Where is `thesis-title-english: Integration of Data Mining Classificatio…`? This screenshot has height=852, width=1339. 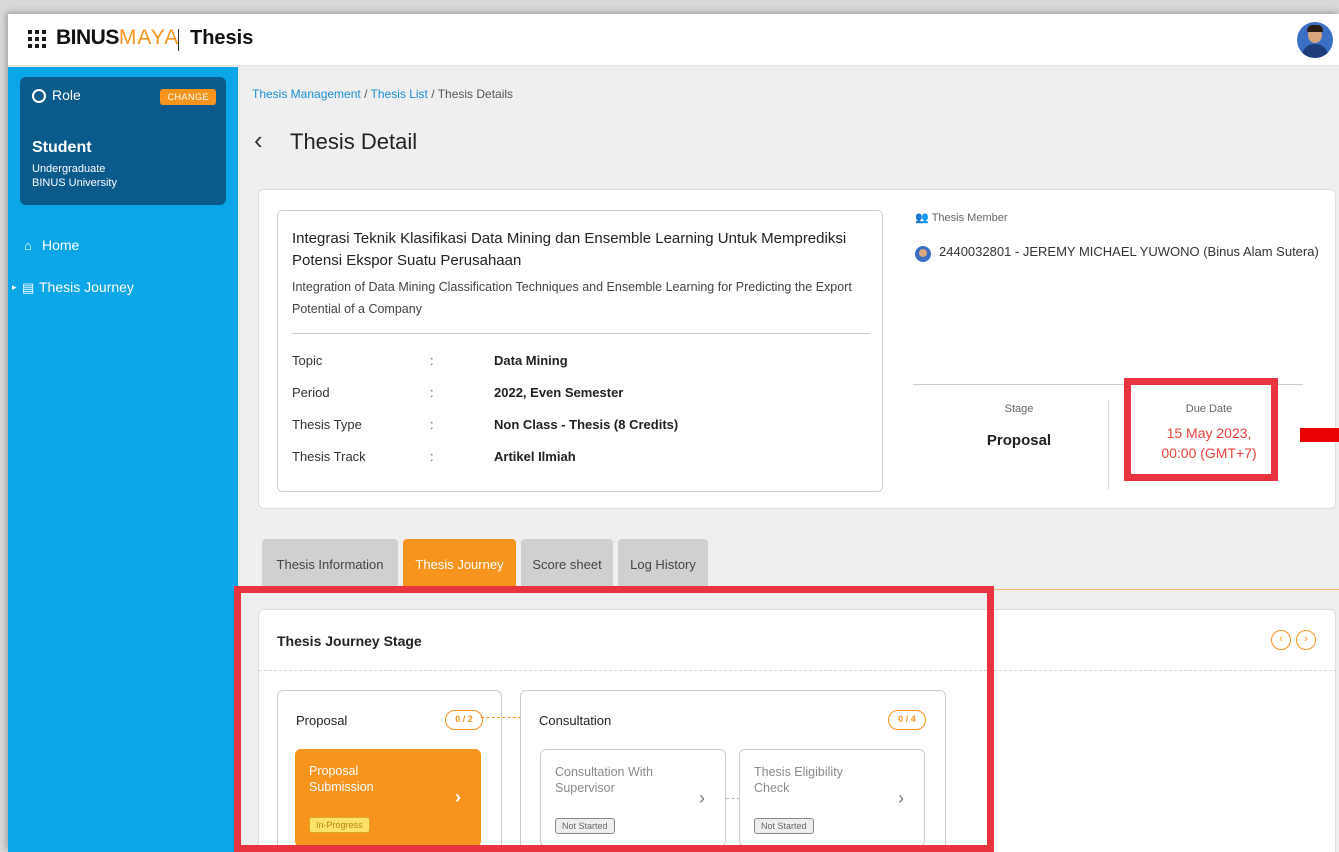 thesis-title-english: Integration of Data Mining Classificatio… is located at coordinates (572, 298).